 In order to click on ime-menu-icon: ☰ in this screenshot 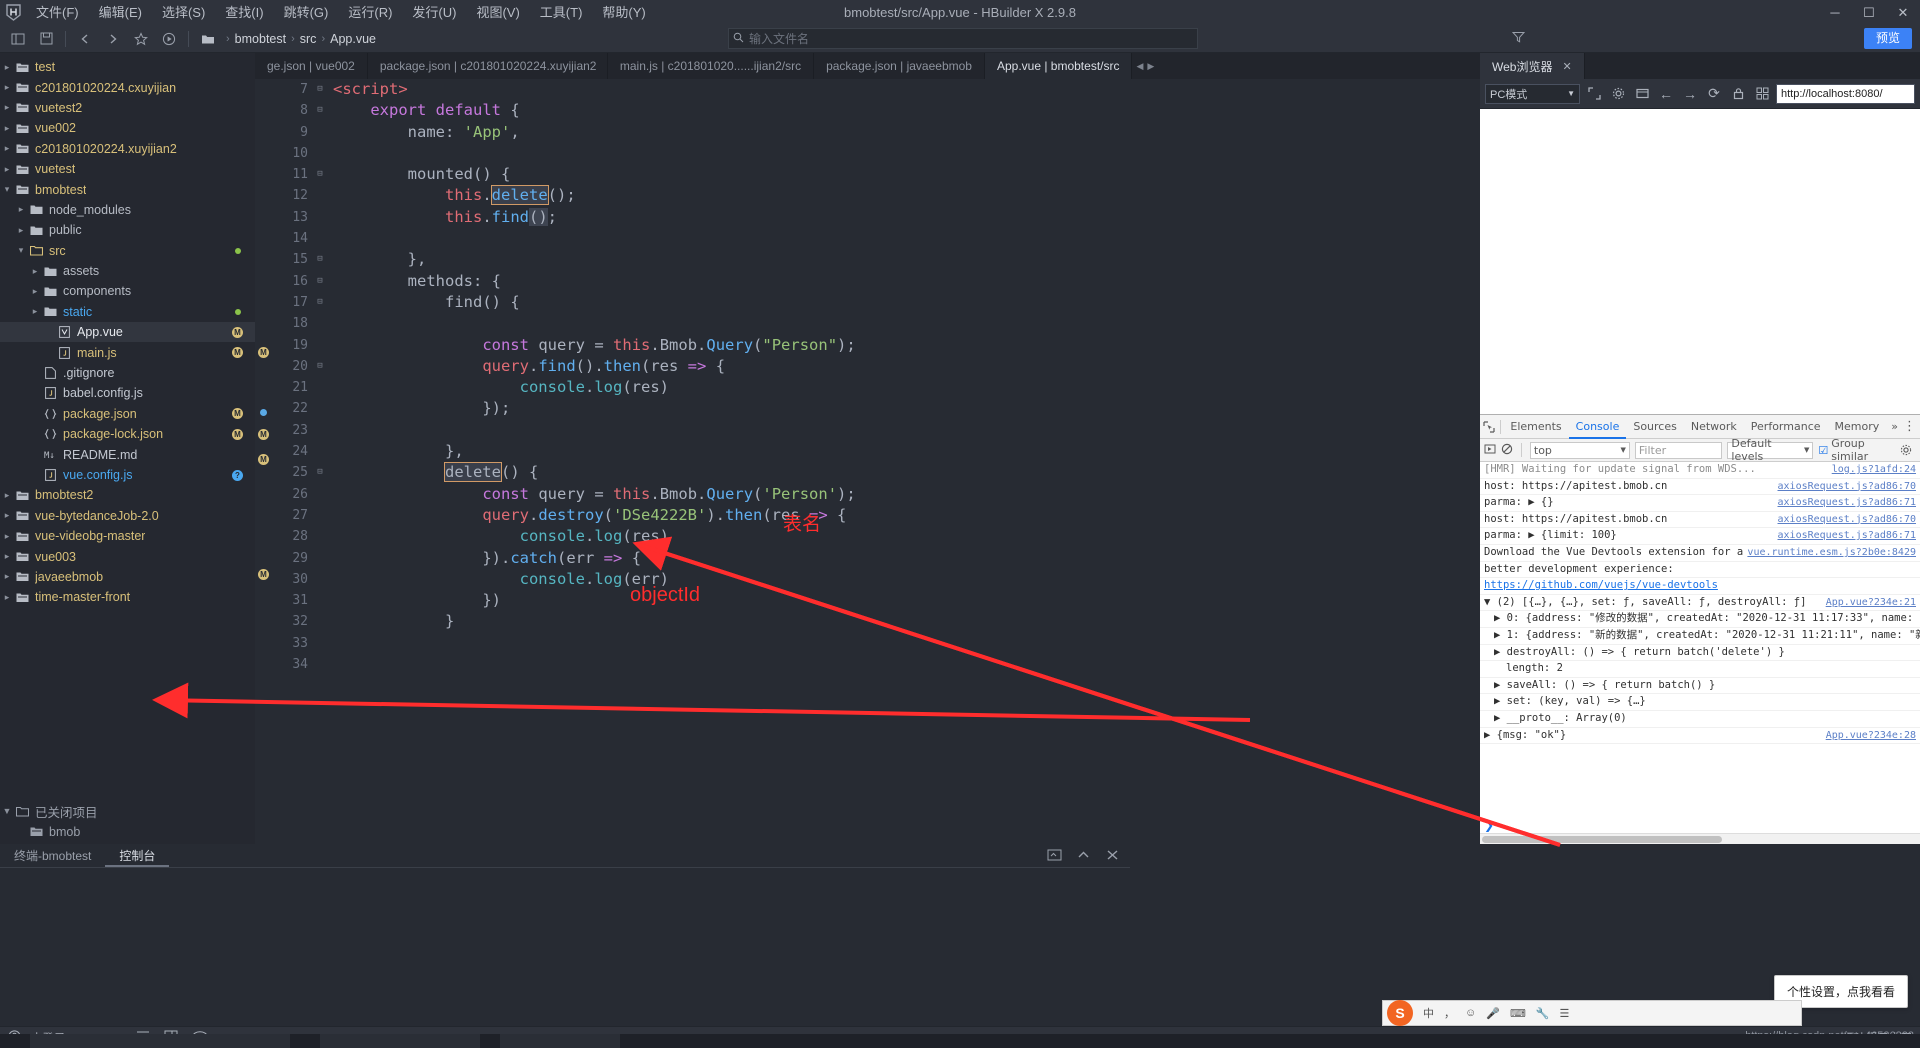, I will do `click(1565, 1013)`.